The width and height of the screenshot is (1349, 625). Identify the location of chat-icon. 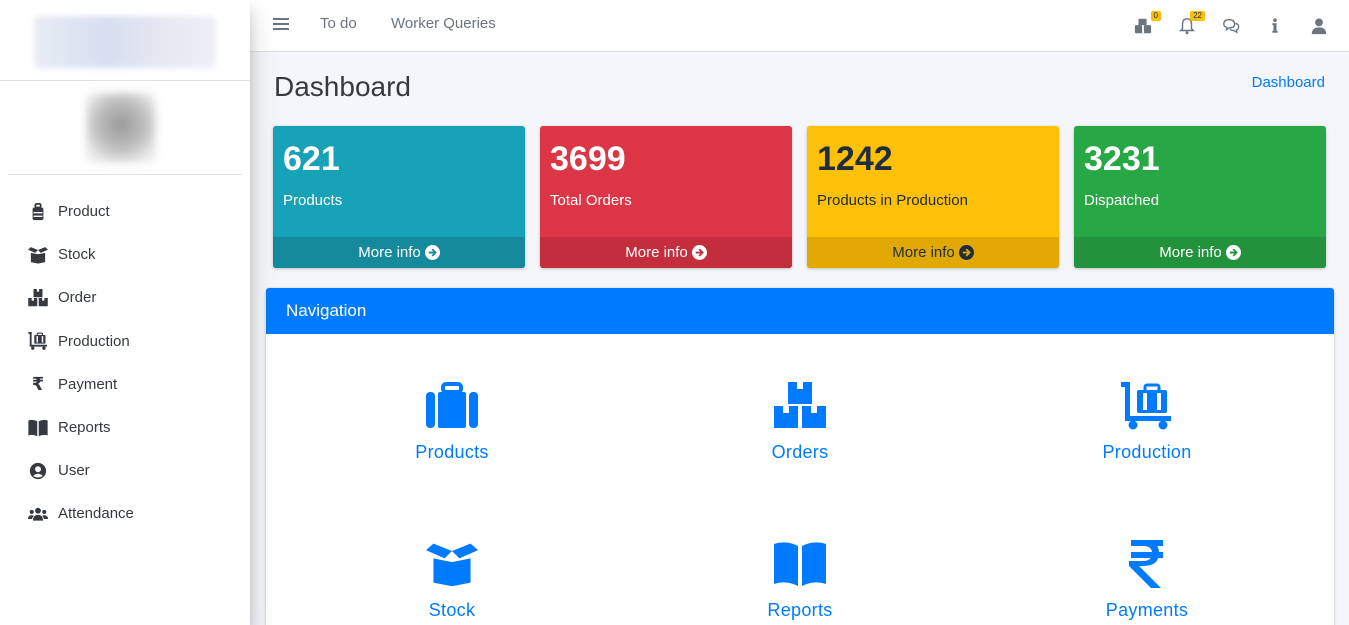
(1231, 26).